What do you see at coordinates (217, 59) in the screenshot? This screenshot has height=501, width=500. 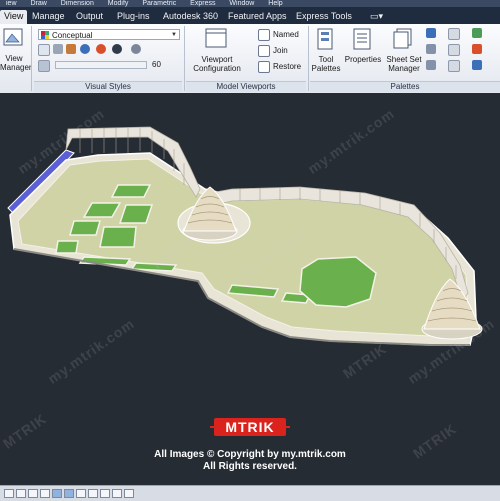 I see `viewport-config-label-1: Viewport` at bounding box center [217, 59].